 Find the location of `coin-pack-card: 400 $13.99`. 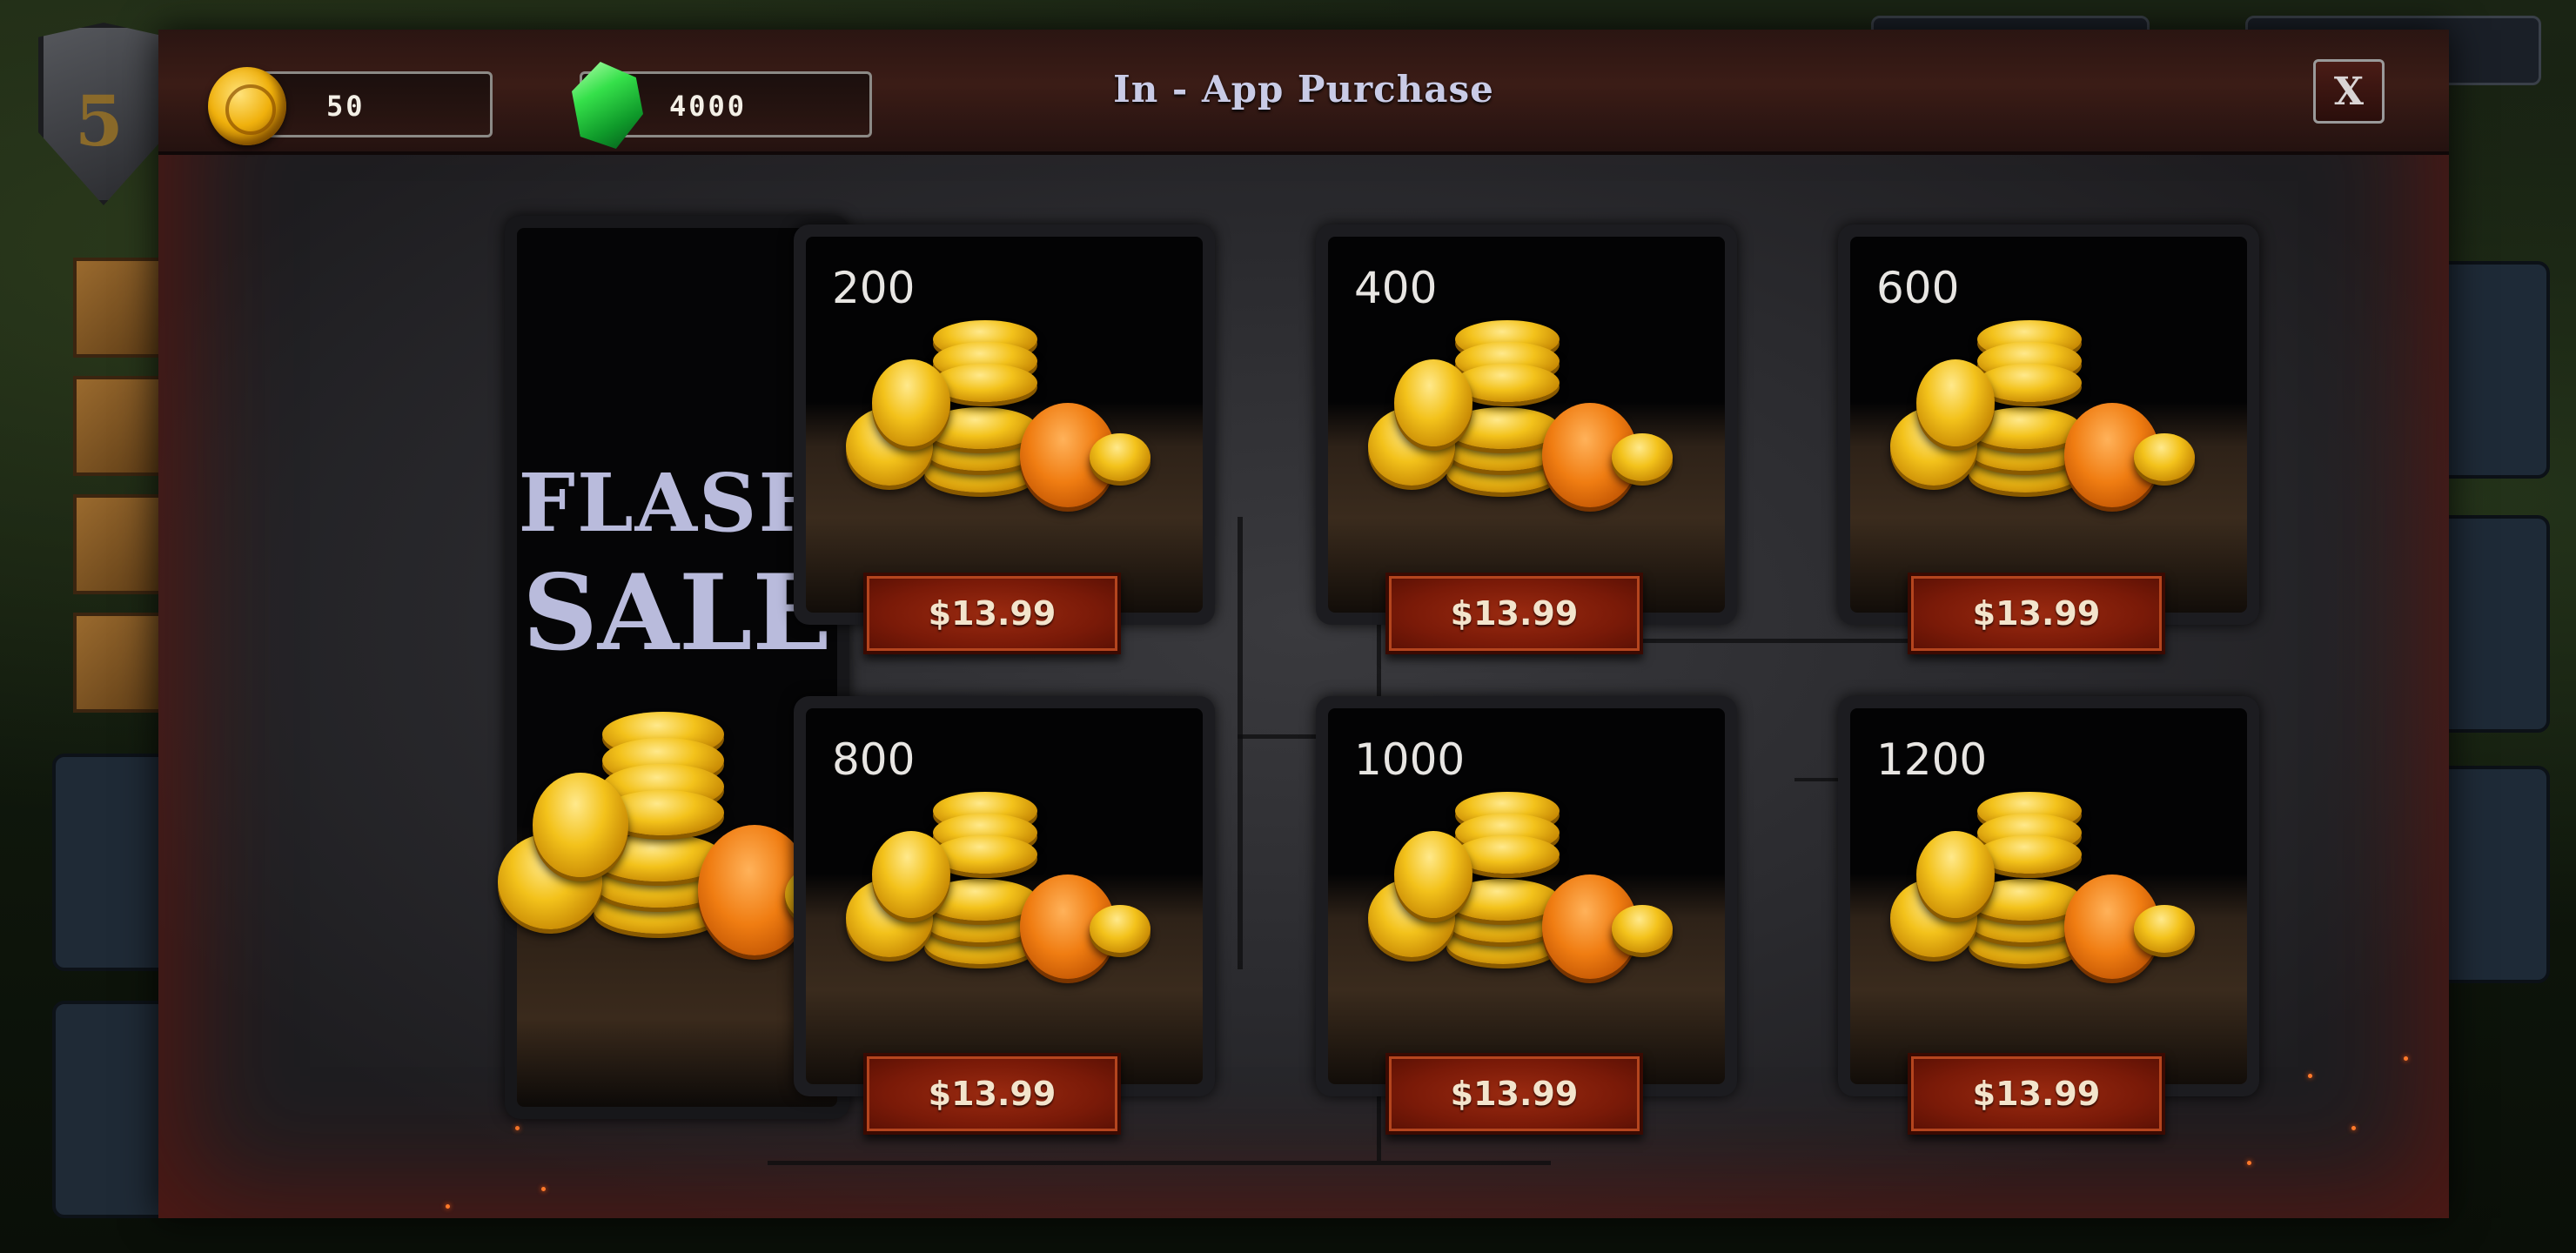

coin-pack-card: 400 $13.99 is located at coordinates (1526, 439).